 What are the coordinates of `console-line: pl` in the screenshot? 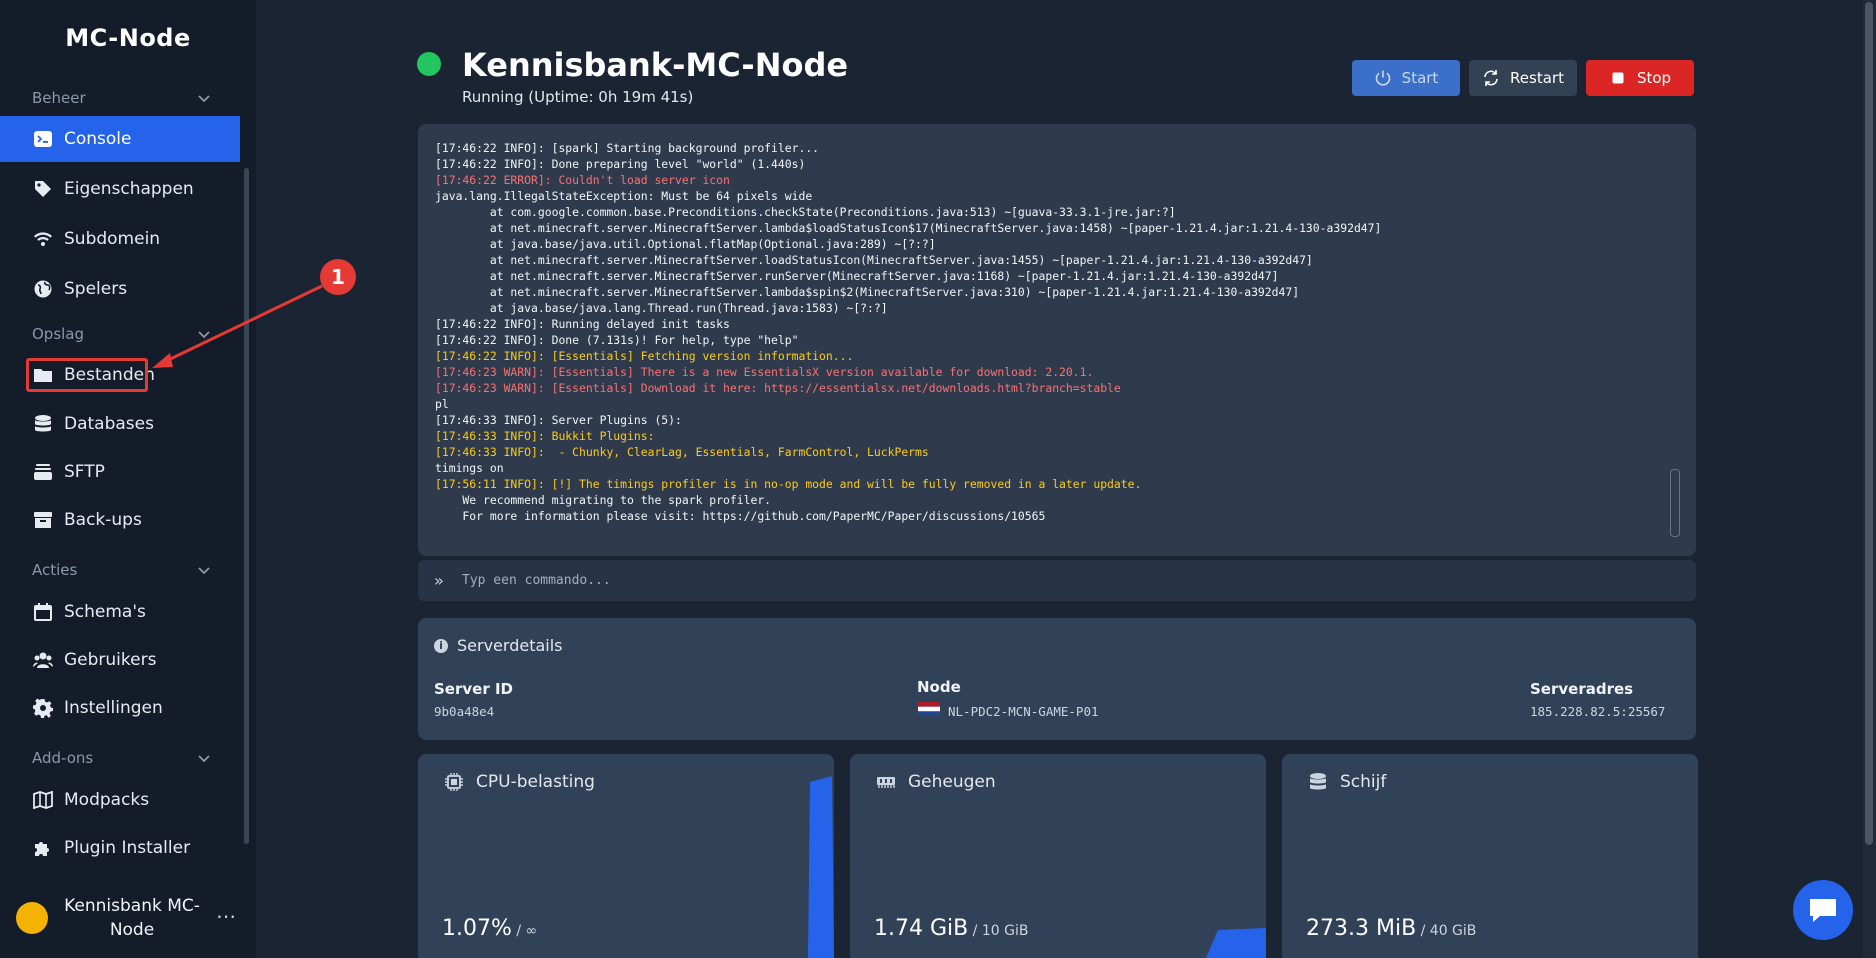 It's located at (442, 404).